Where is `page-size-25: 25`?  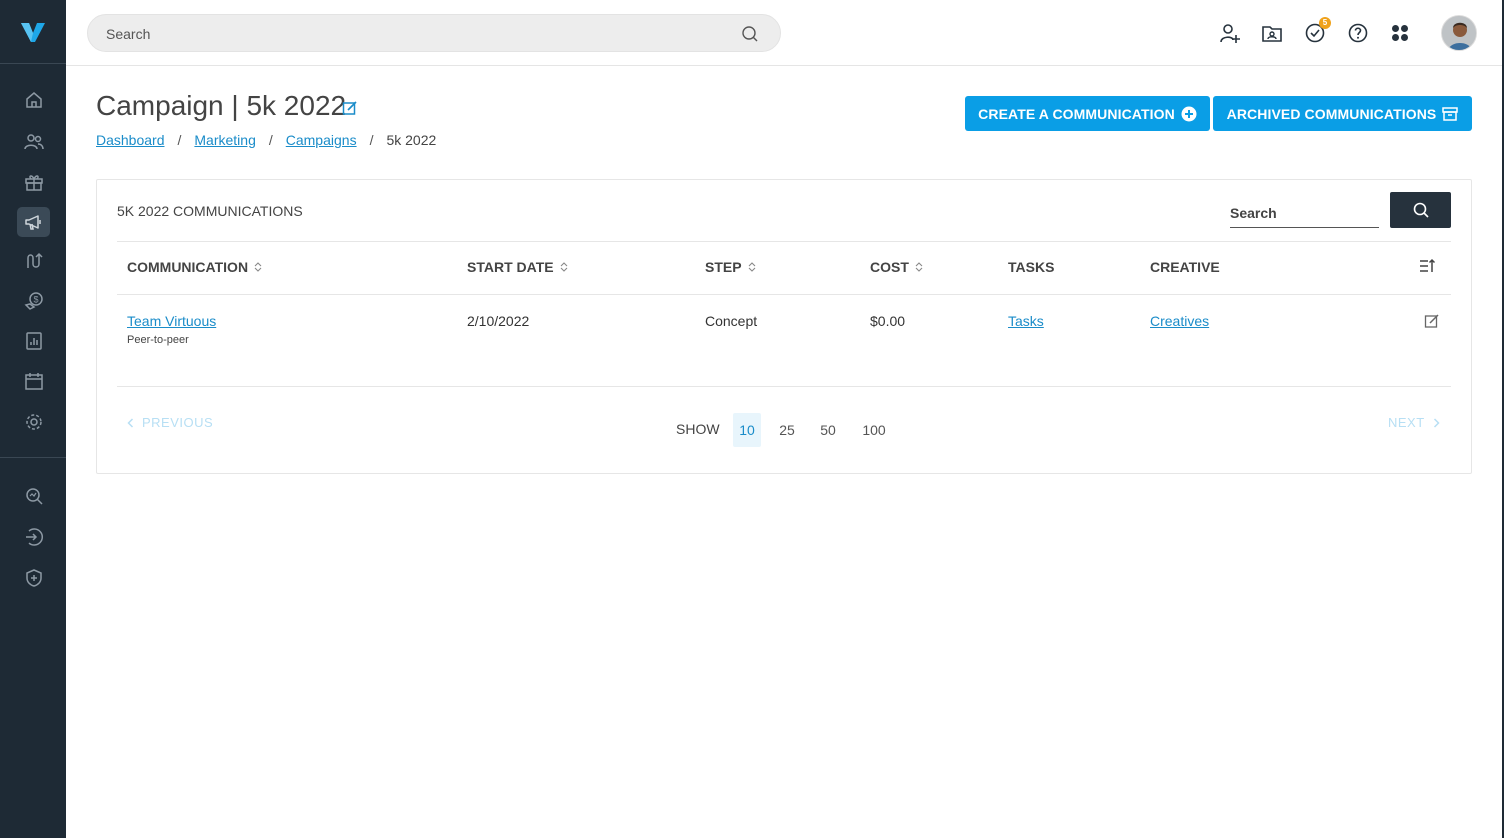 page-size-25: 25 is located at coordinates (787, 430).